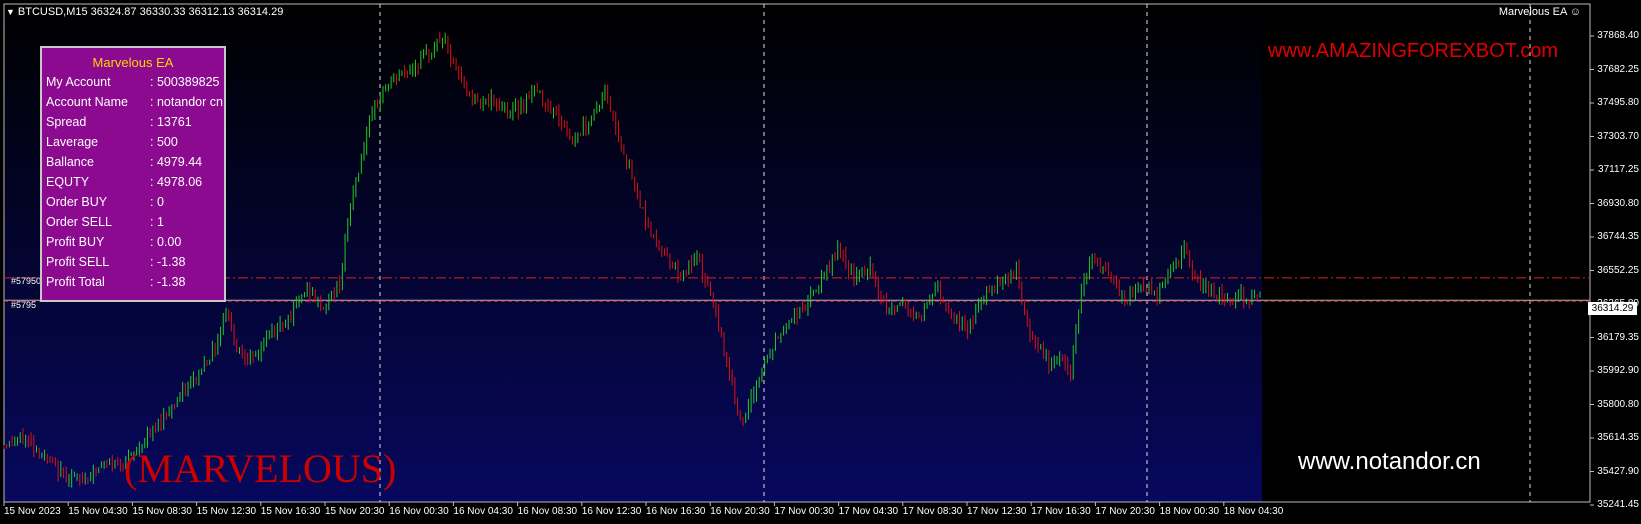 The image size is (1641, 524). What do you see at coordinates (133, 143) in the screenshot?
I see `panel-row: Laverage : 500` at bounding box center [133, 143].